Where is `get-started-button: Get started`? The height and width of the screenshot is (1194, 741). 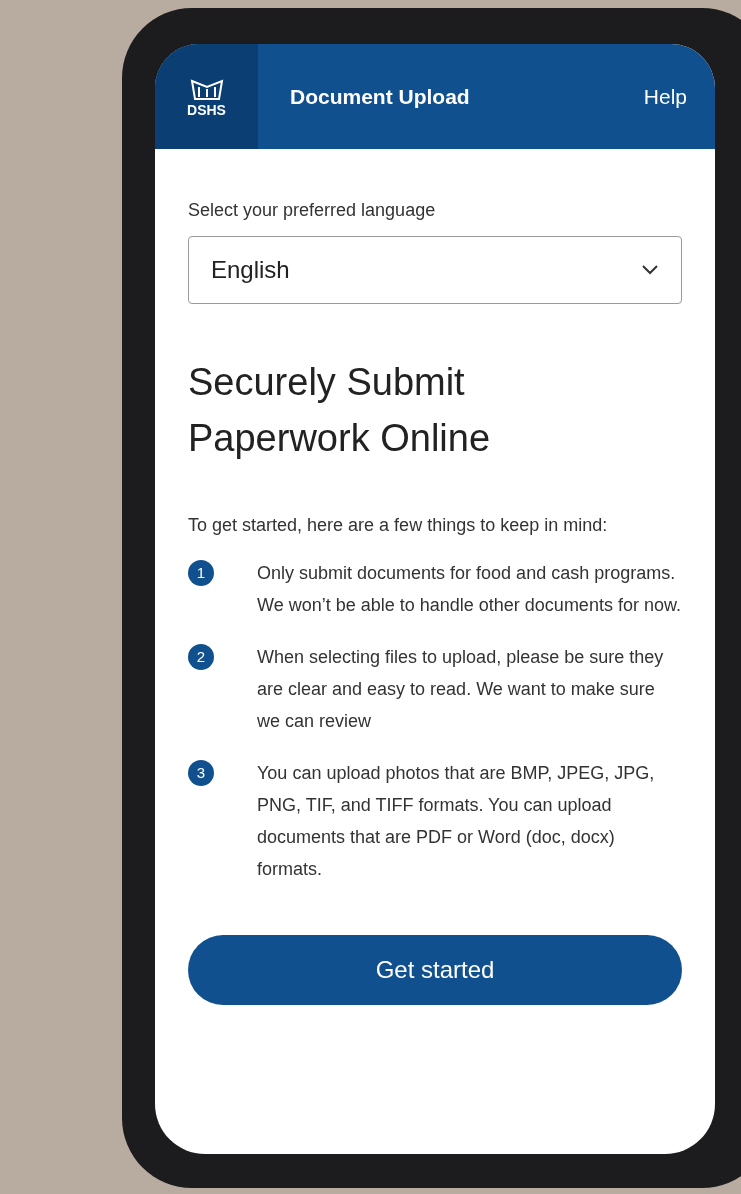
get-started-button: Get started is located at coordinates (435, 970).